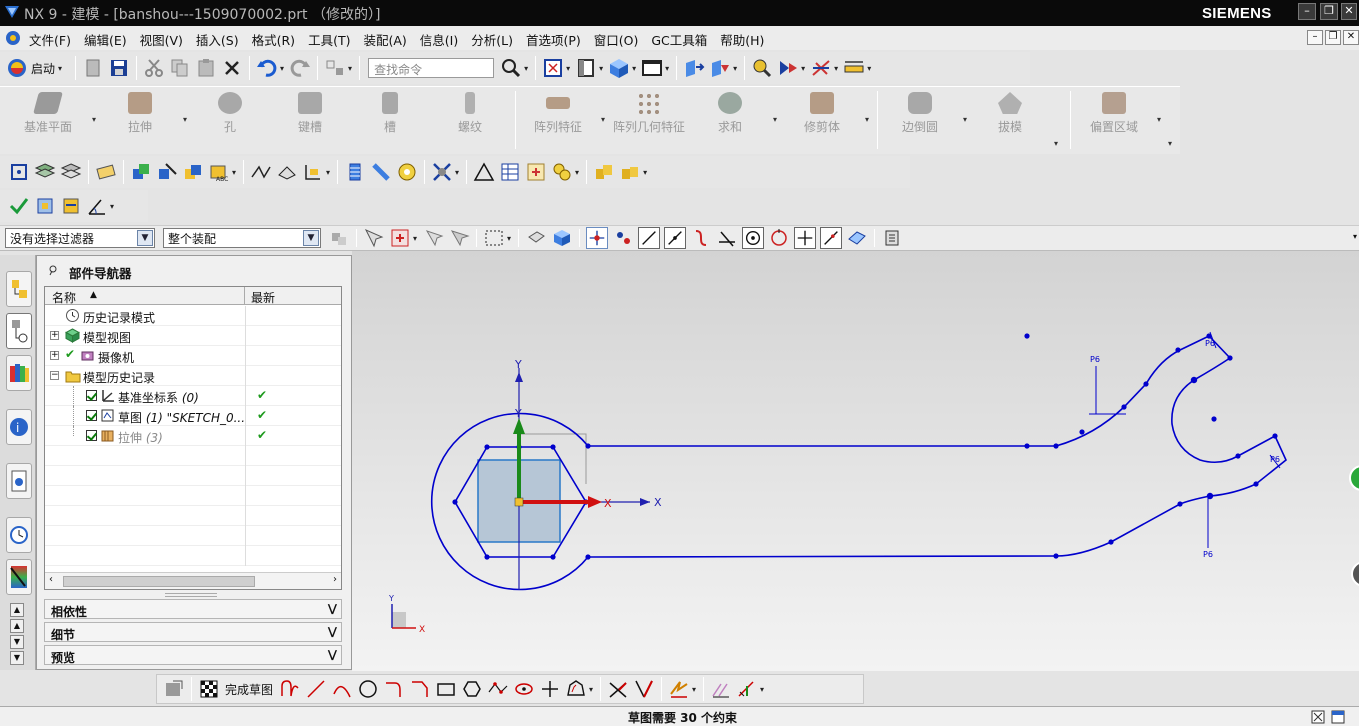 Image resolution: width=1359 pixels, height=726 pixels. Describe the element at coordinates (619, 68) in the screenshot. I see `shaded-cube-icon` at that location.